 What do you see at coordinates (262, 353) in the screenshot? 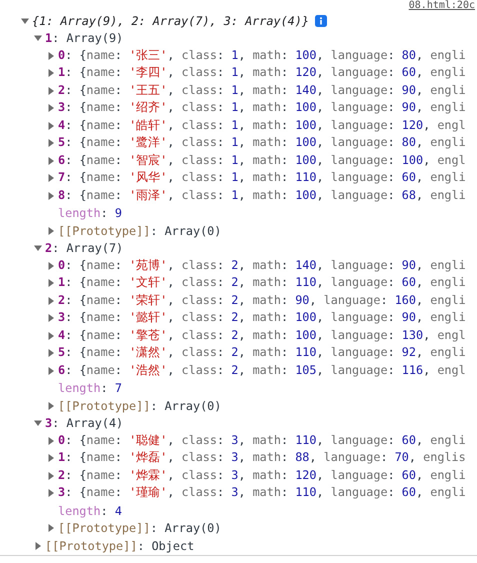
I see `property-entry: 5: {name: '潇然', class: 2, math: 110, language: 92, engli` at bounding box center [262, 353].